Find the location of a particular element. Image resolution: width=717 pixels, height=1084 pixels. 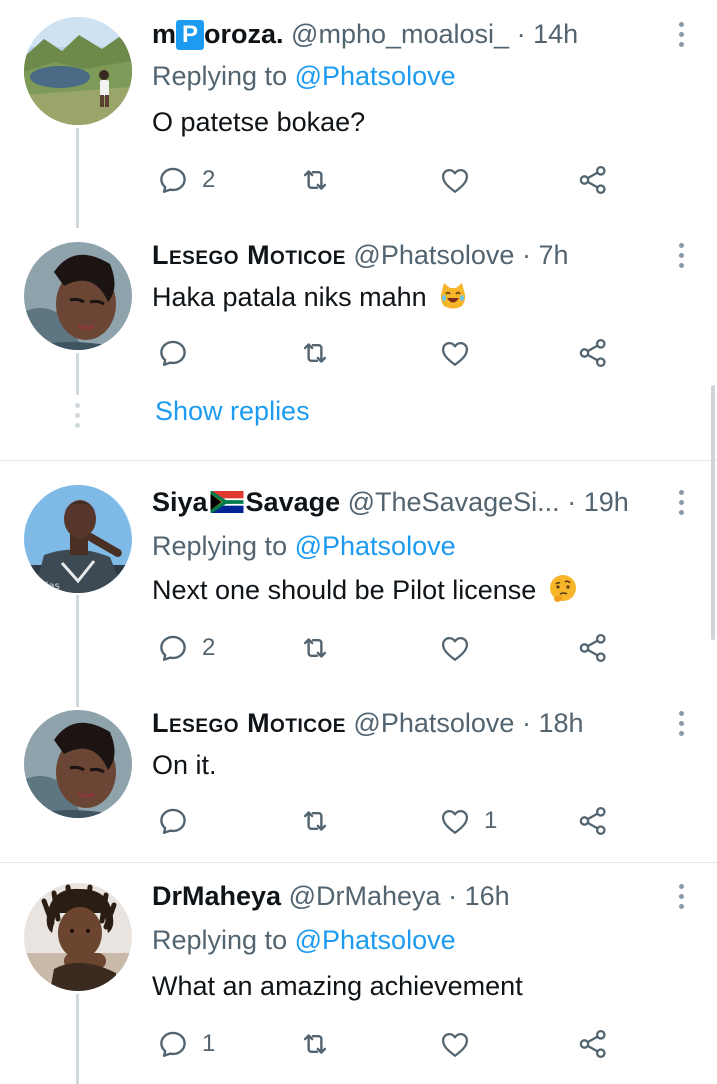

tweet-text-content: Next one should be Pilot license is located at coordinates (344, 590).